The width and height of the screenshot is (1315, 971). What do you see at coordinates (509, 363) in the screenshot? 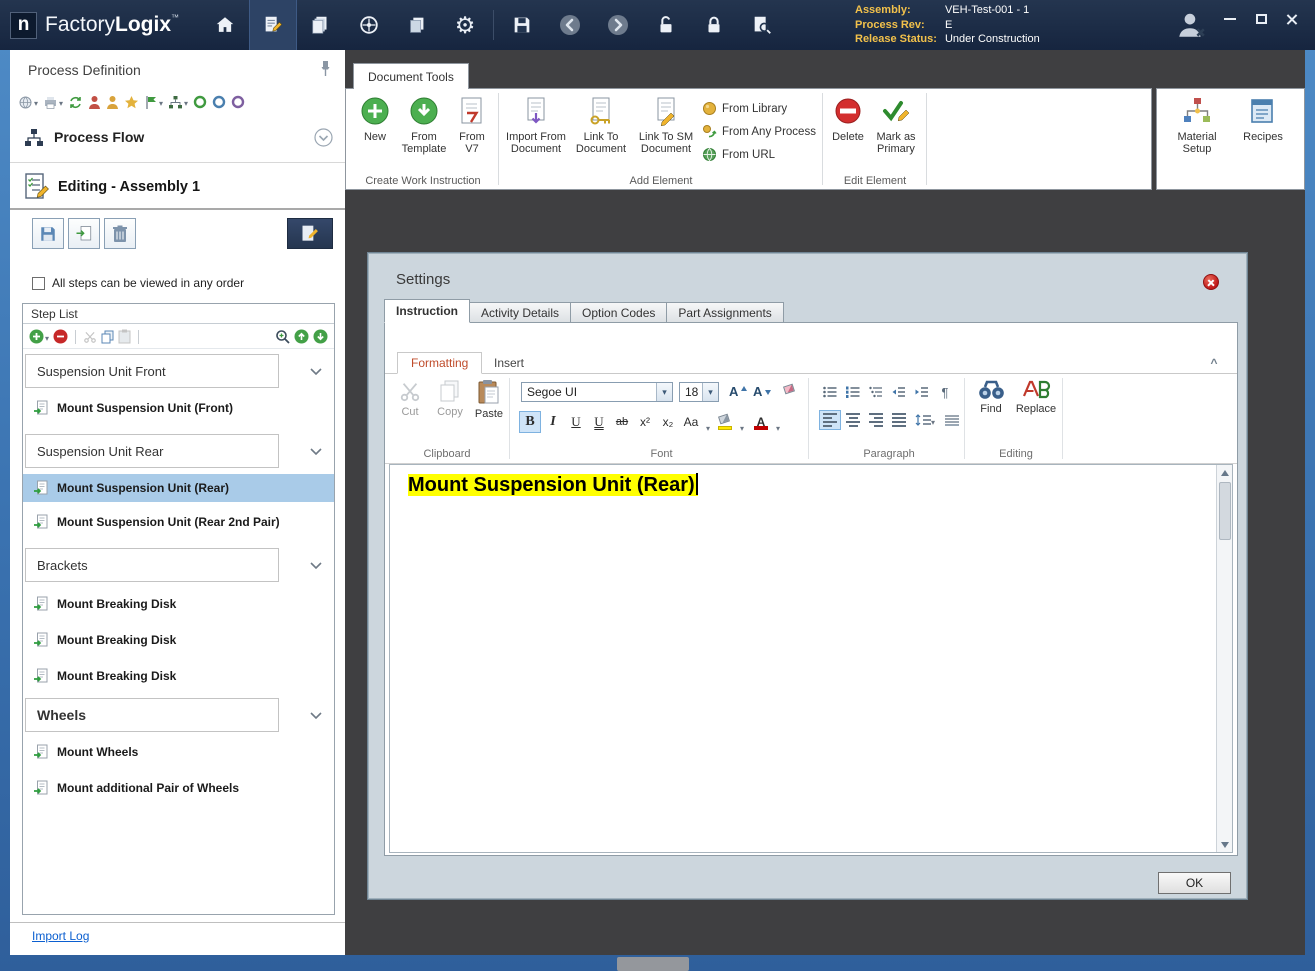
I see `tab-insert: Insert` at bounding box center [509, 363].